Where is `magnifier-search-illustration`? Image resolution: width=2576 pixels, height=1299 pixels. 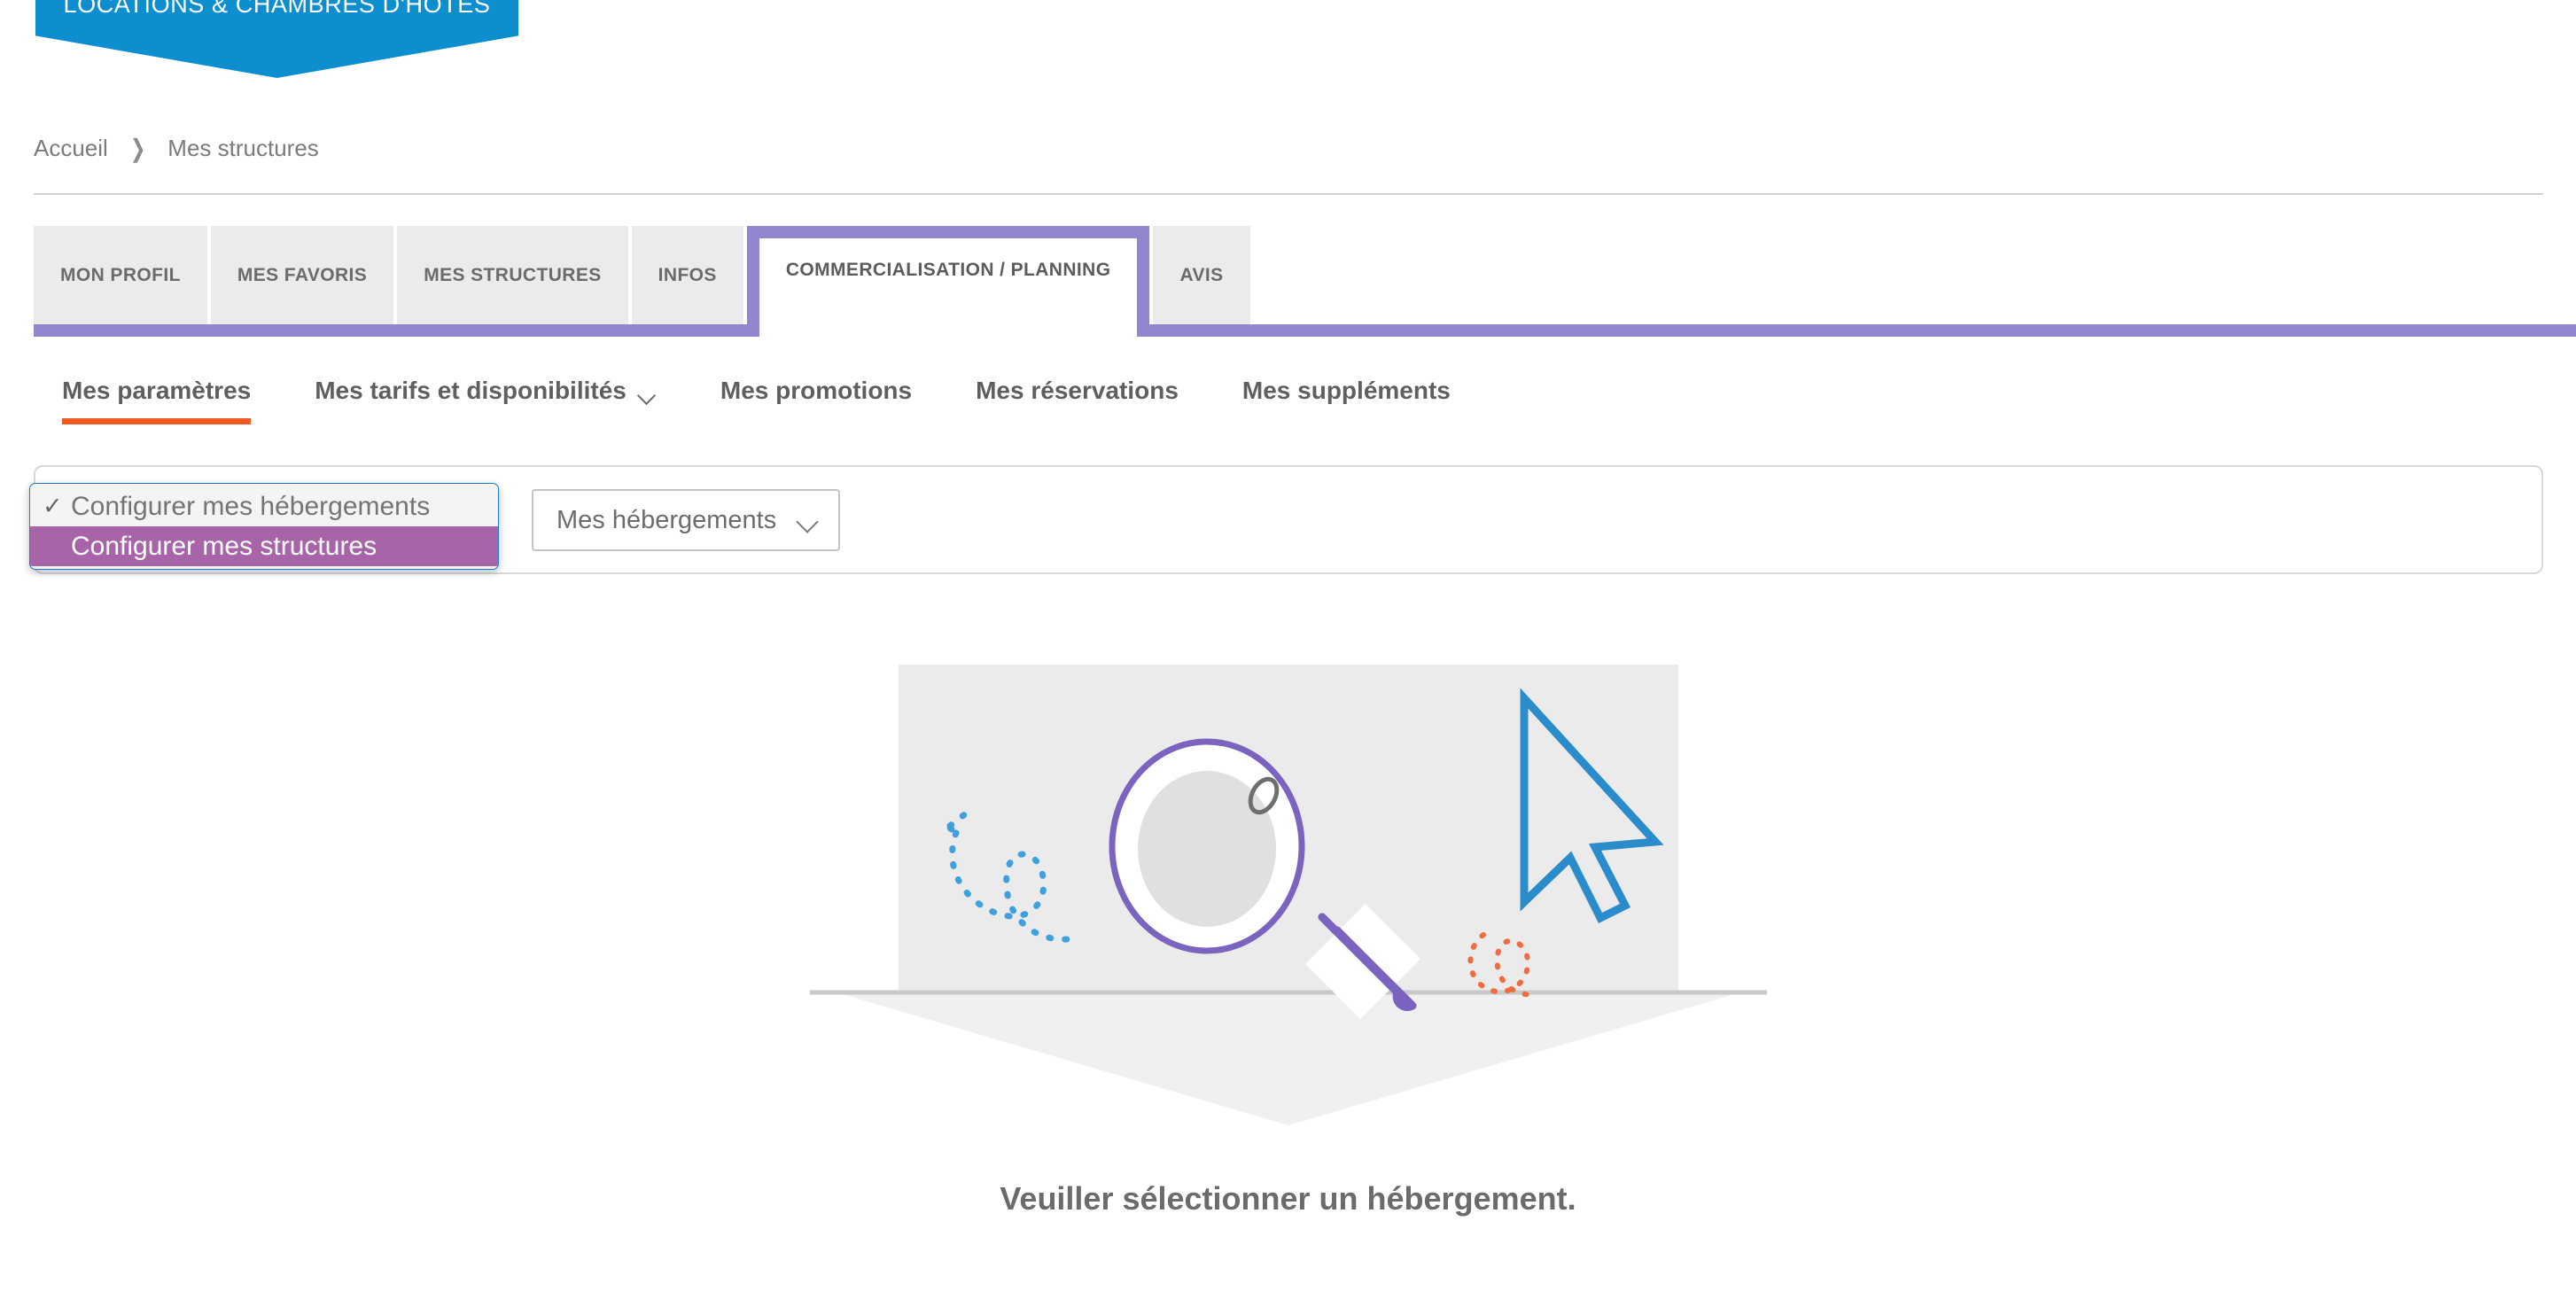 magnifier-search-illustration is located at coordinates (1288, 895).